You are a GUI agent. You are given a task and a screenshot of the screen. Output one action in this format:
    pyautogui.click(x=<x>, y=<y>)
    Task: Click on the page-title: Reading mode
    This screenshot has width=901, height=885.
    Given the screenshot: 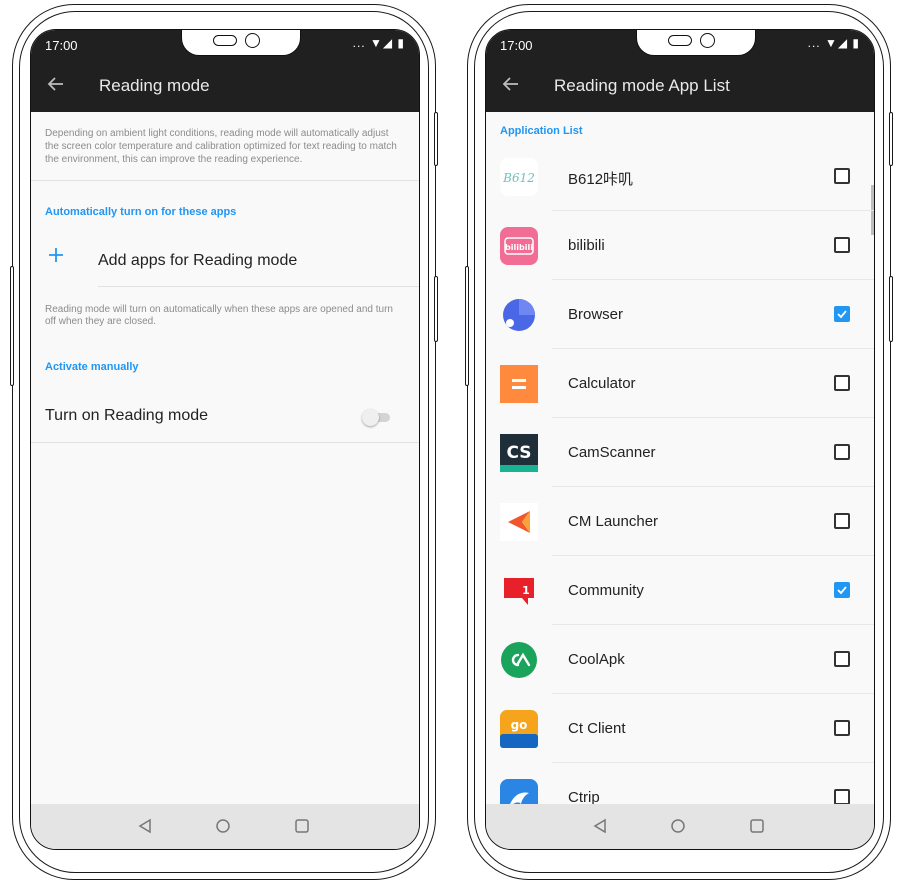 What is the action you would take?
    pyautogui.click(x=154, y=85)
    